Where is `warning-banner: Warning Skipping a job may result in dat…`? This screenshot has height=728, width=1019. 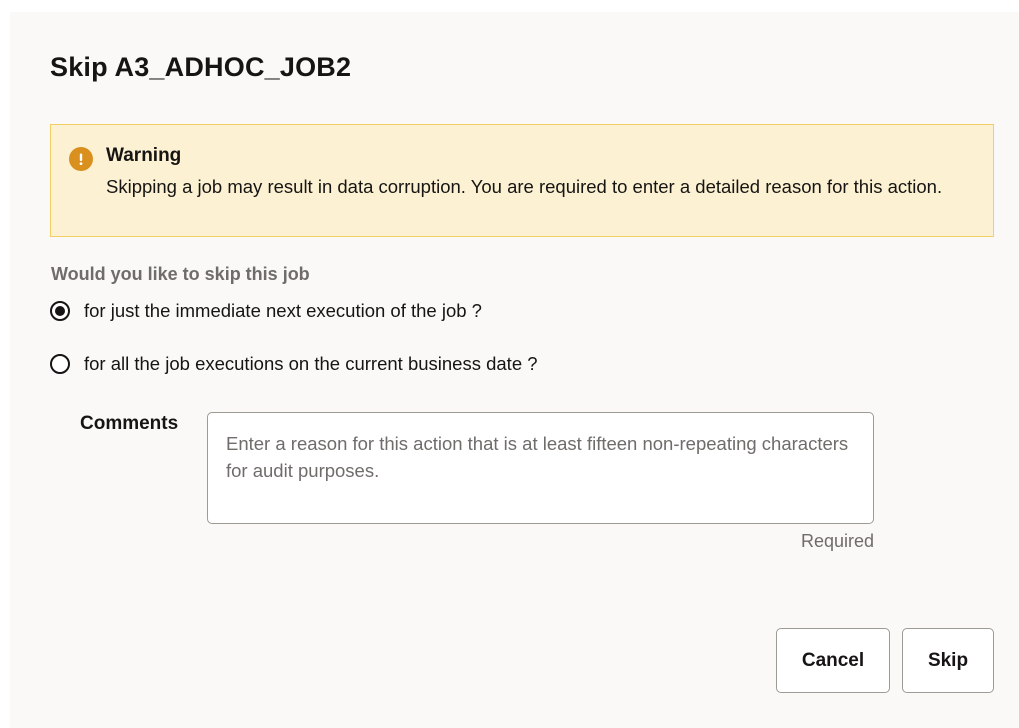
warning-banner: Warning Skipping a job may result in dat… is located at coordinates (522, 180).